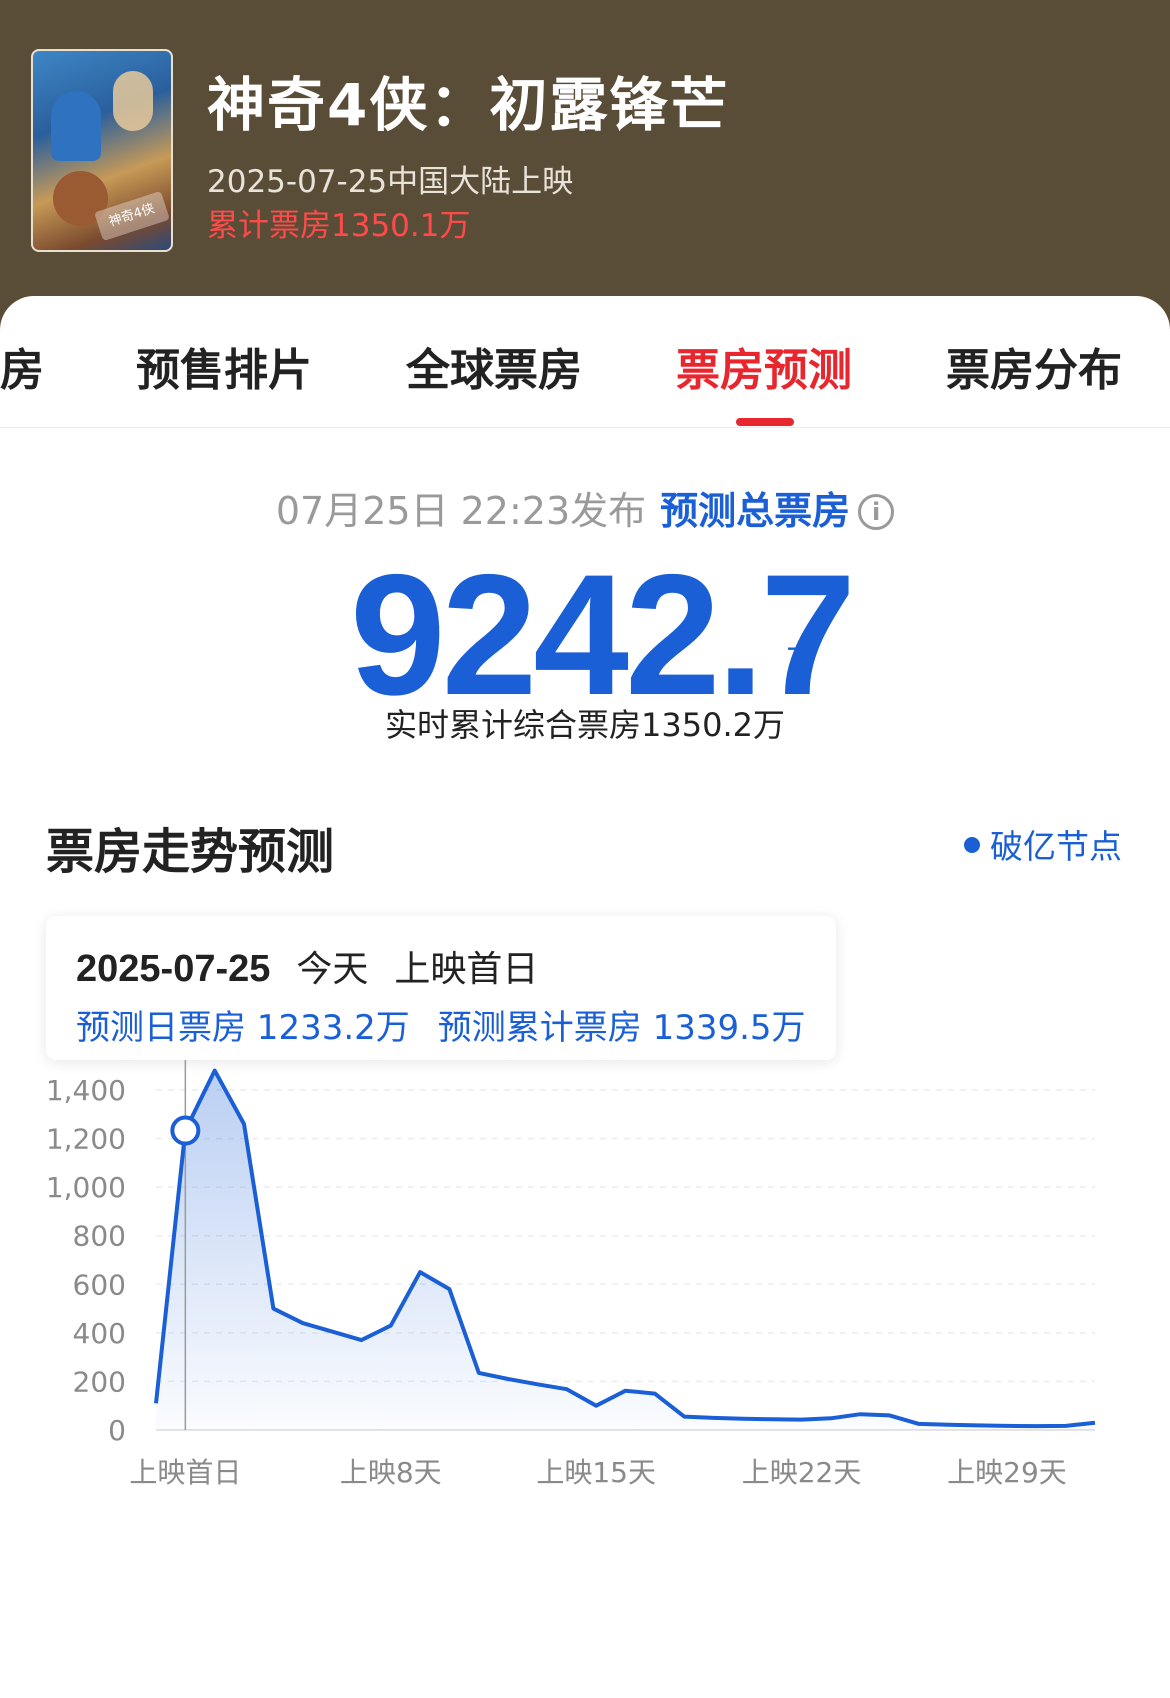  Describe the element at coordinates (876, 512) in the screenshot. I see `info-icon: i` at that location.